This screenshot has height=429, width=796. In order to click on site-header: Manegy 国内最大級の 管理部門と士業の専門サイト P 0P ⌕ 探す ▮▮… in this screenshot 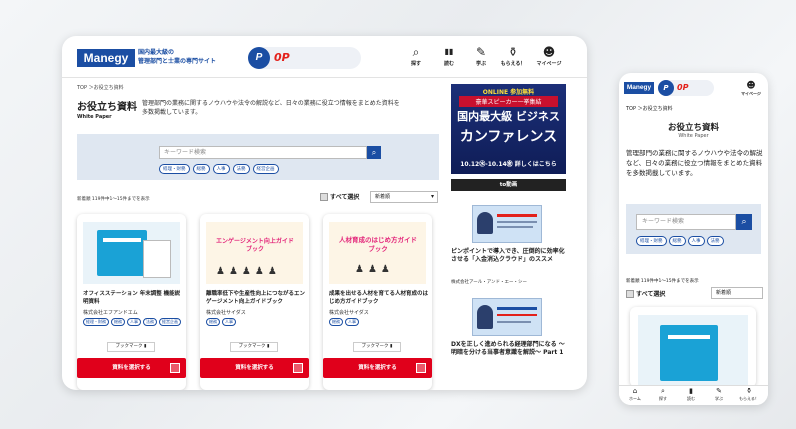, I will do `click(324, 57)`.